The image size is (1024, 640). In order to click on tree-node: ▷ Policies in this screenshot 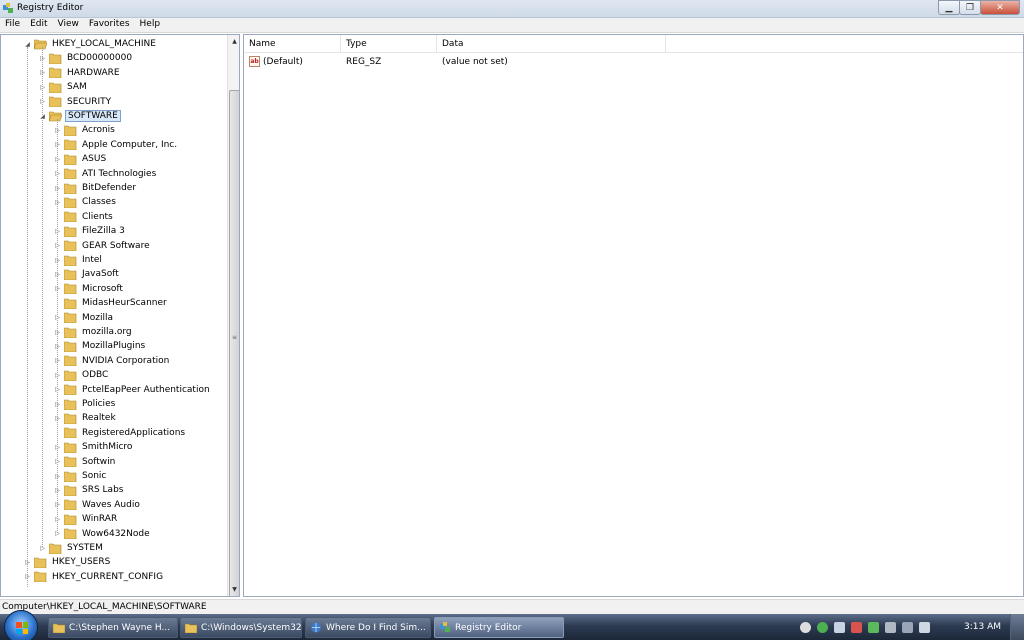, I will do `click(85, 404)`.